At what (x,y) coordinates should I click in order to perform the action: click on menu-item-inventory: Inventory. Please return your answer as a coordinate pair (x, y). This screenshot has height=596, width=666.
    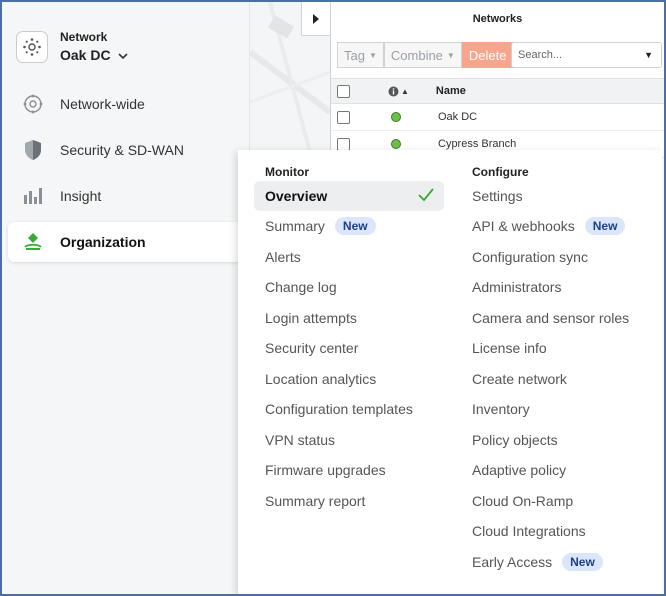
    Looking at the image, I should click on (501, 409).